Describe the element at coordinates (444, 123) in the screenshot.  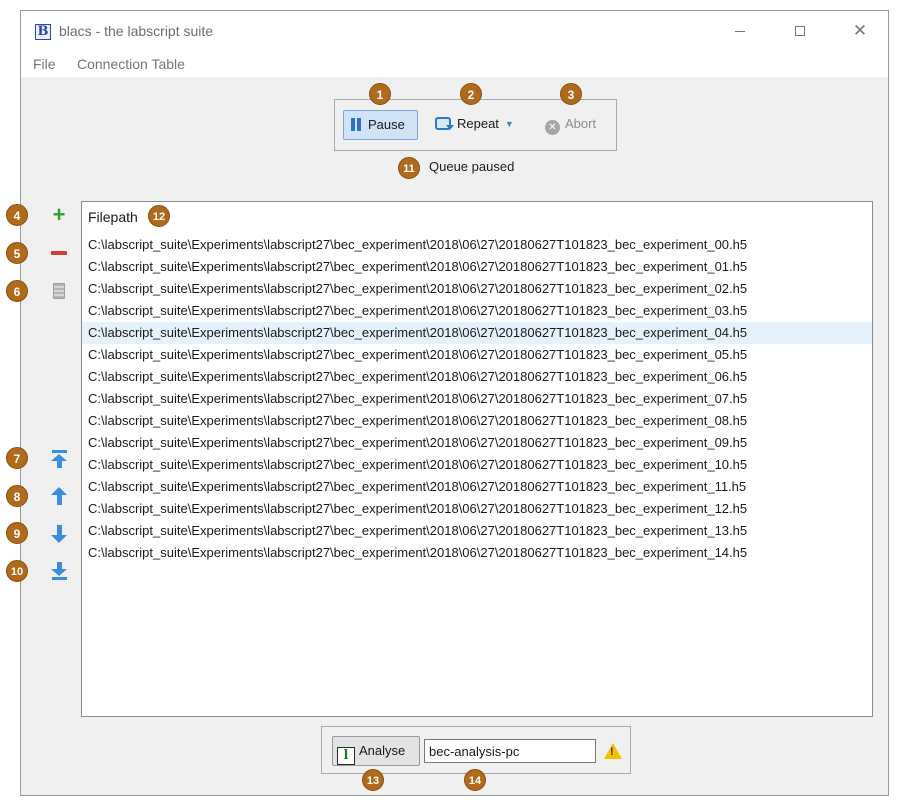
I see `repeat-icon` at that location.